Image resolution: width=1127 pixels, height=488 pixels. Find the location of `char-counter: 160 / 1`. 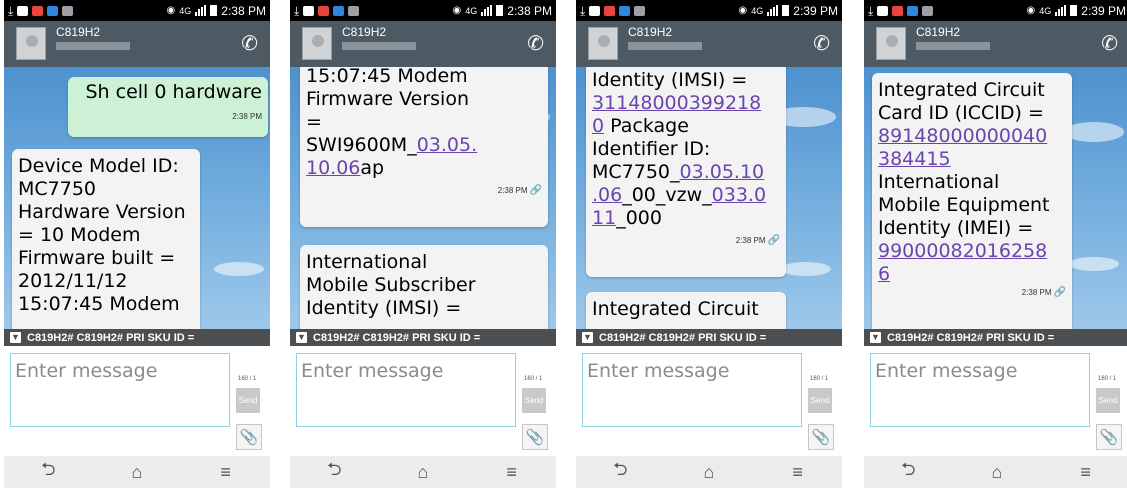

char-counter: 160 / 1 is located at coordinates (533, 379).